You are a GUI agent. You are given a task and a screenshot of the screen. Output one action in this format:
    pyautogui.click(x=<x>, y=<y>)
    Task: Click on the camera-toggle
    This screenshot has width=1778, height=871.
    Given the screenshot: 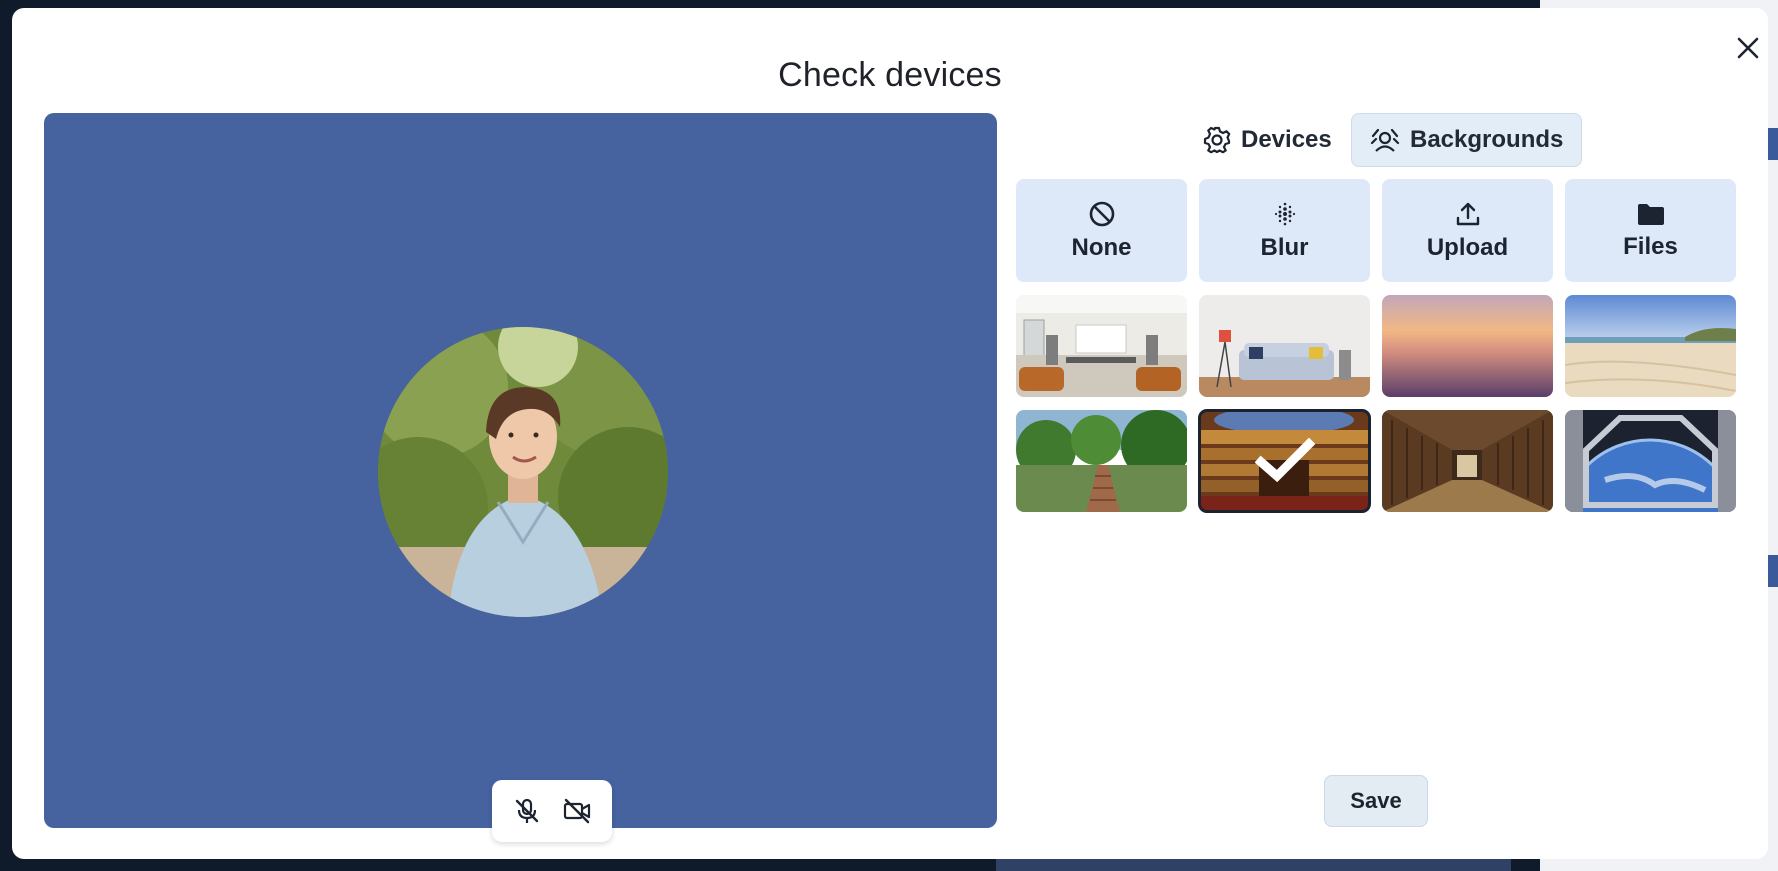 What is the action you would take?
    pyautogui.click(x=577, y=811)
    